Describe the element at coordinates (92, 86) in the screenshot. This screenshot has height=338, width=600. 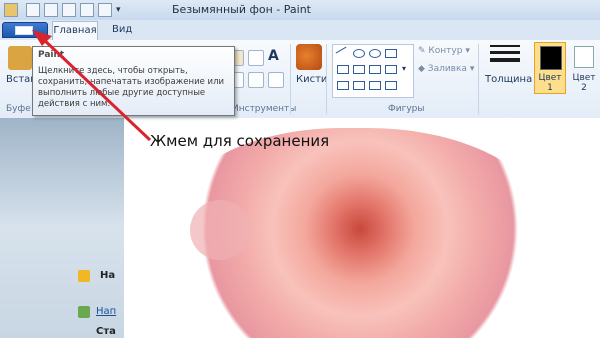
I see `annotation-arrow` at that location.